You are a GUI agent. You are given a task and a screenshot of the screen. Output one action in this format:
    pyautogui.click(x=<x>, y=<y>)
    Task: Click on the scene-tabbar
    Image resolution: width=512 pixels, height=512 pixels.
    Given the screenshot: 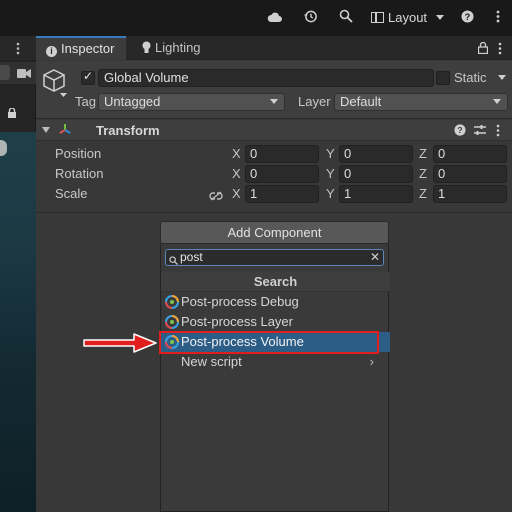 What is the action you would take?
    pyautogui.click(x=18, y=48)
    